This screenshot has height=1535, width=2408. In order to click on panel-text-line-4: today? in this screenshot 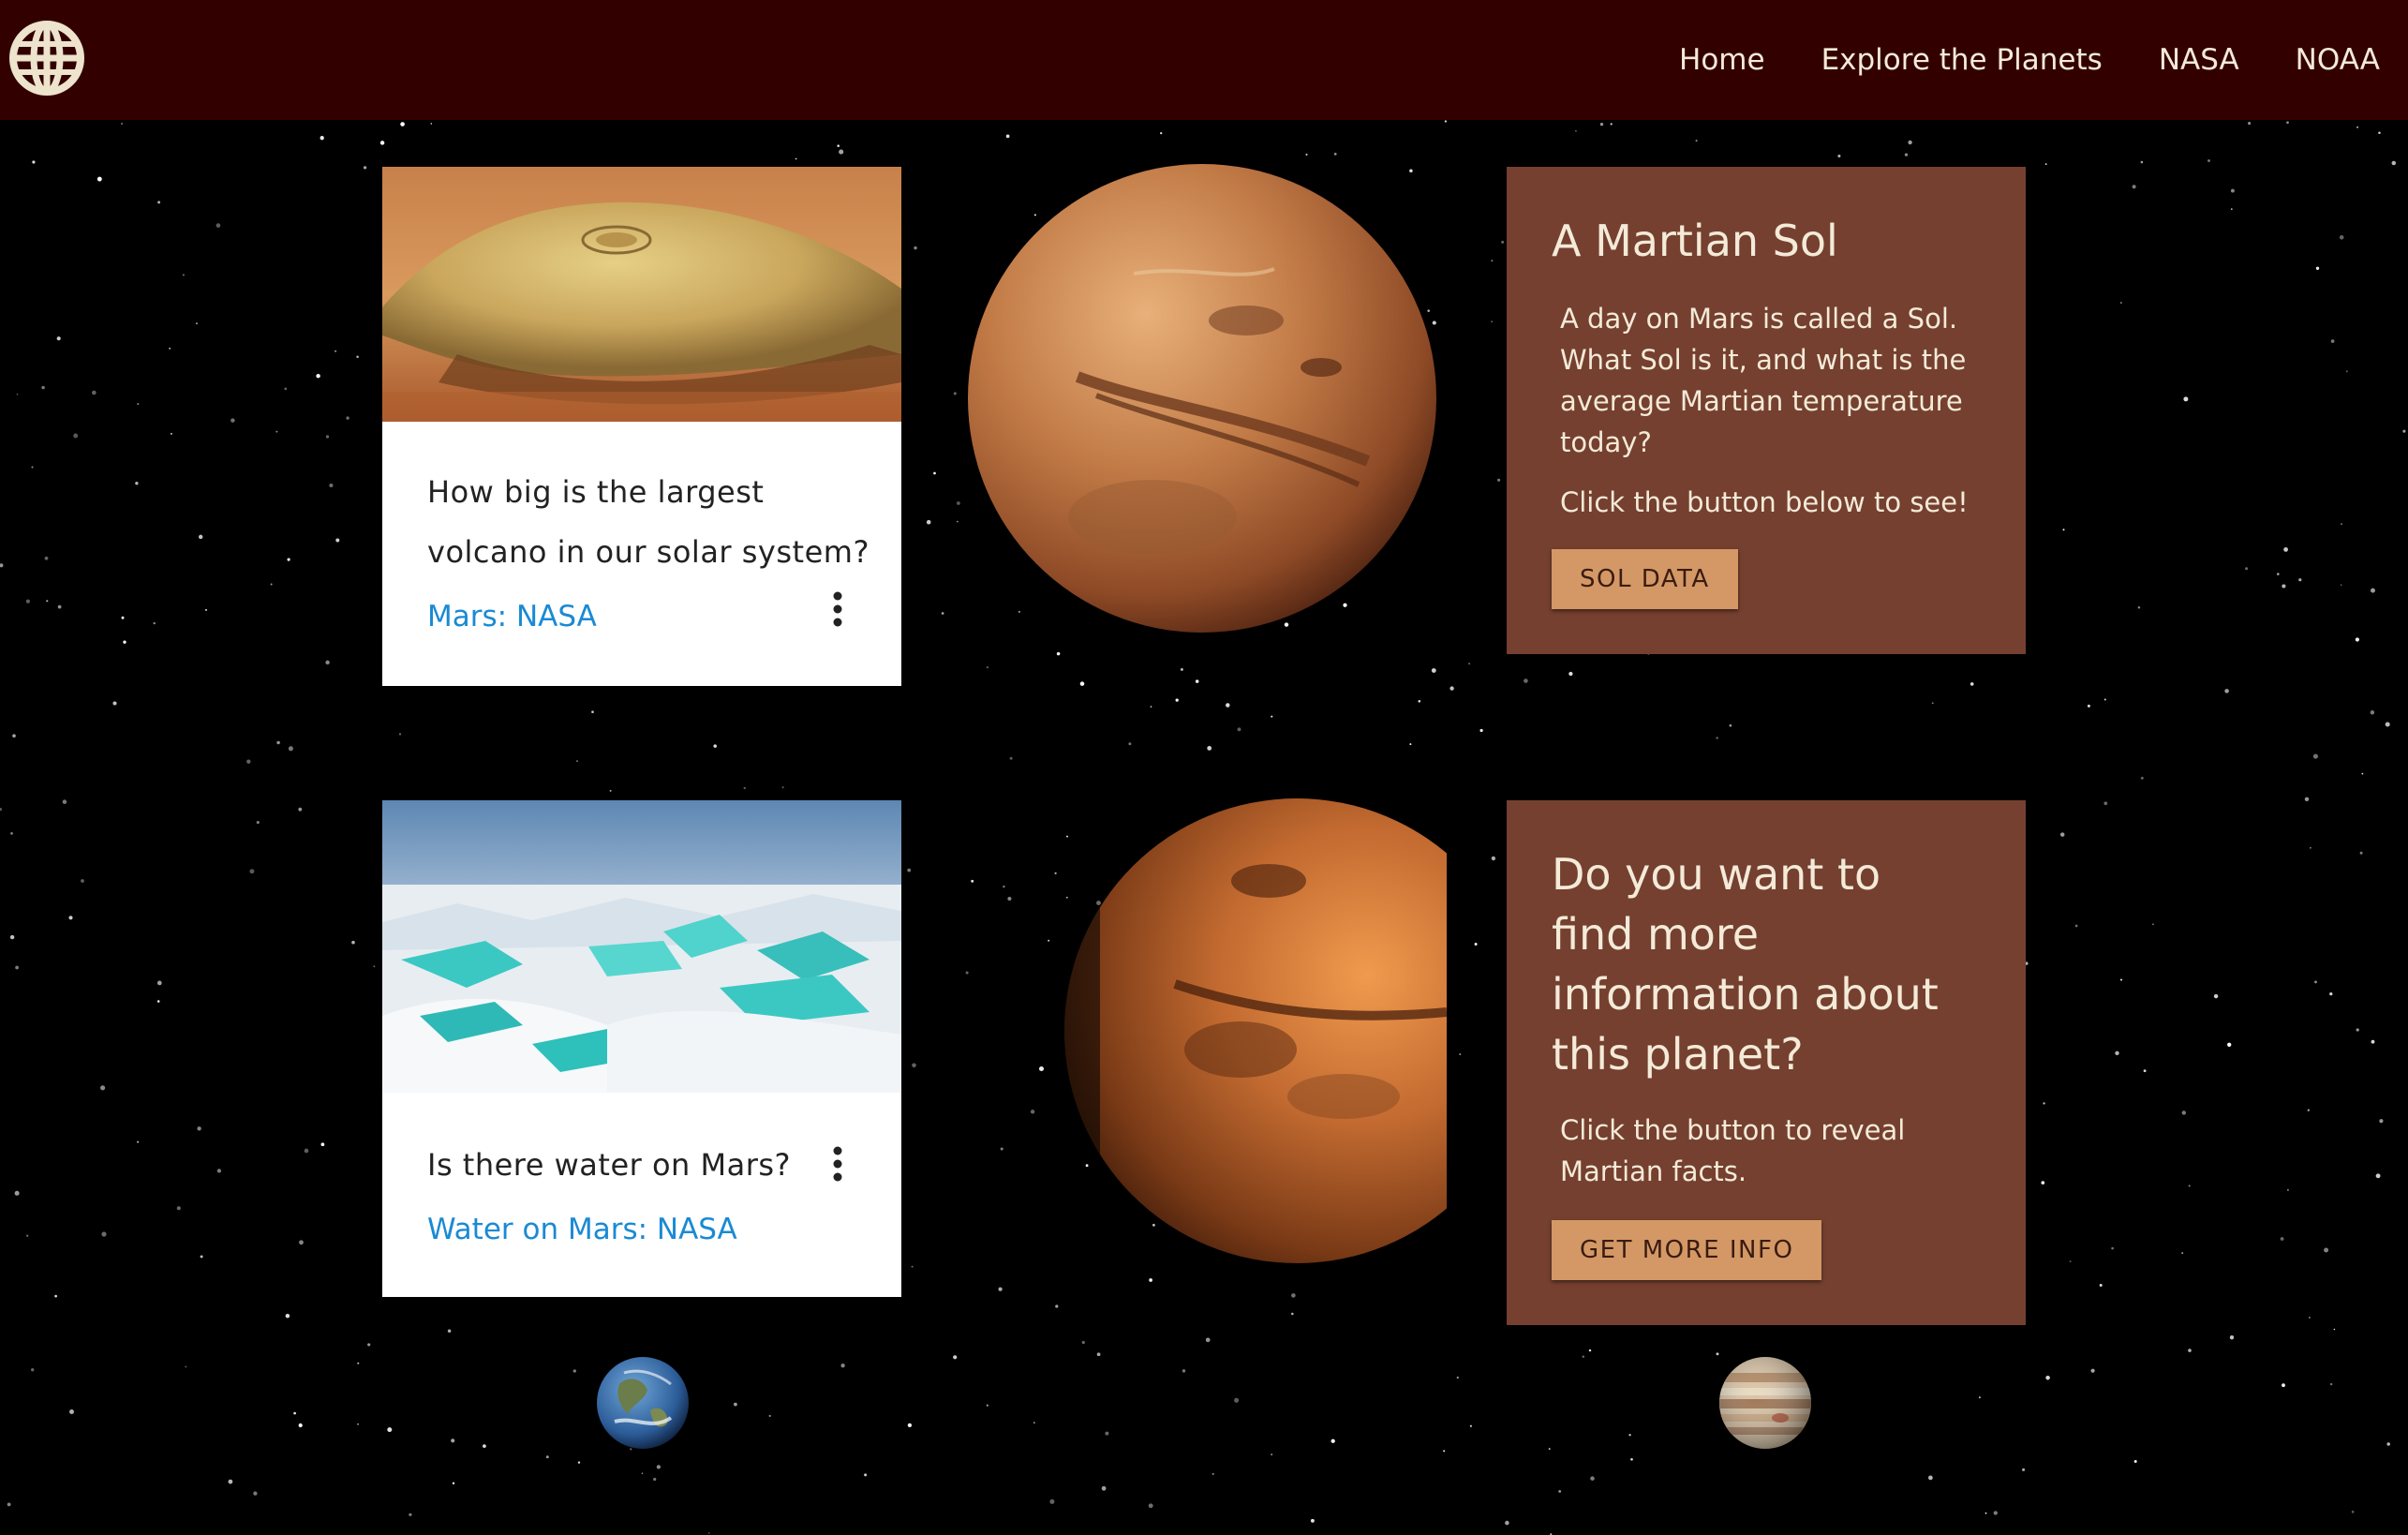, I will do `click(1606, 442)`.